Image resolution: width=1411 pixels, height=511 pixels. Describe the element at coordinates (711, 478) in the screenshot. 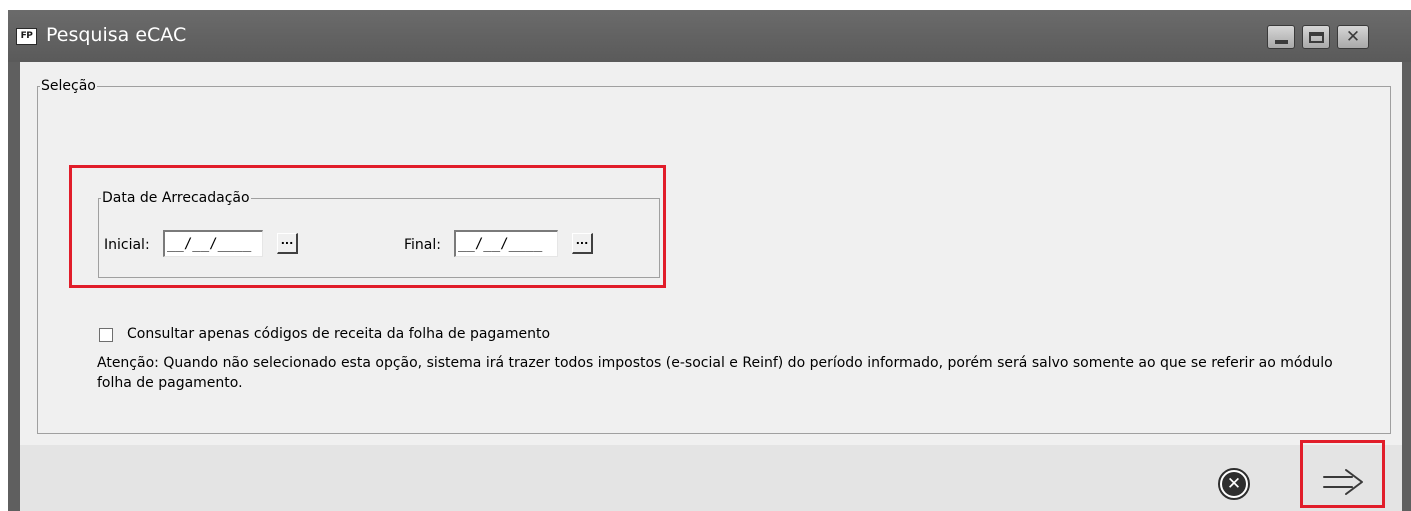

I see `footer-bar` at that location.